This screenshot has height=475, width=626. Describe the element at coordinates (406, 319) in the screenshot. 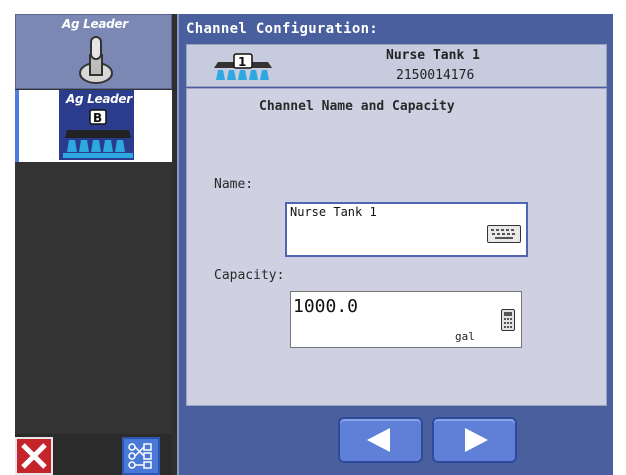

I see `capacity-field: 1000.0 gal` at that location.